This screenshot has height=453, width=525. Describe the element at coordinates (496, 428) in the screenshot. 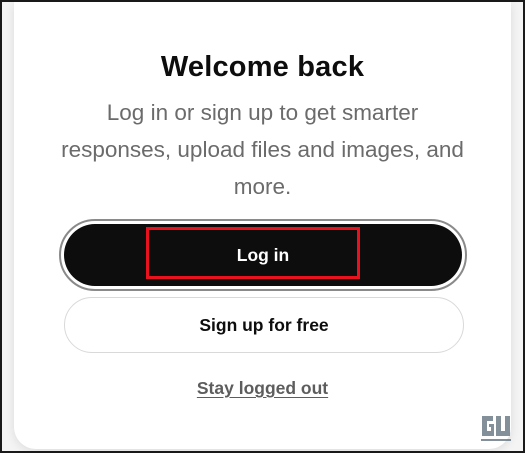

I see `gadgets-to-use-logo-icon` at that location.